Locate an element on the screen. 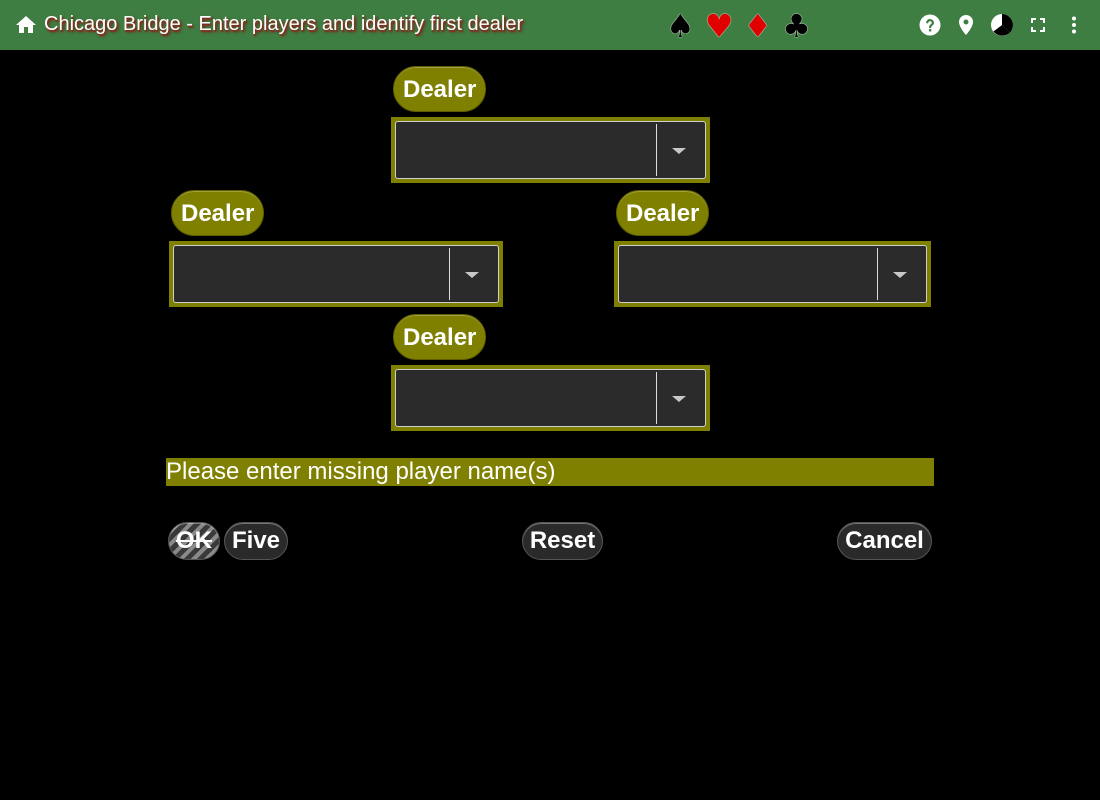  player-select-south-frame is located at coordinates (550, 398).